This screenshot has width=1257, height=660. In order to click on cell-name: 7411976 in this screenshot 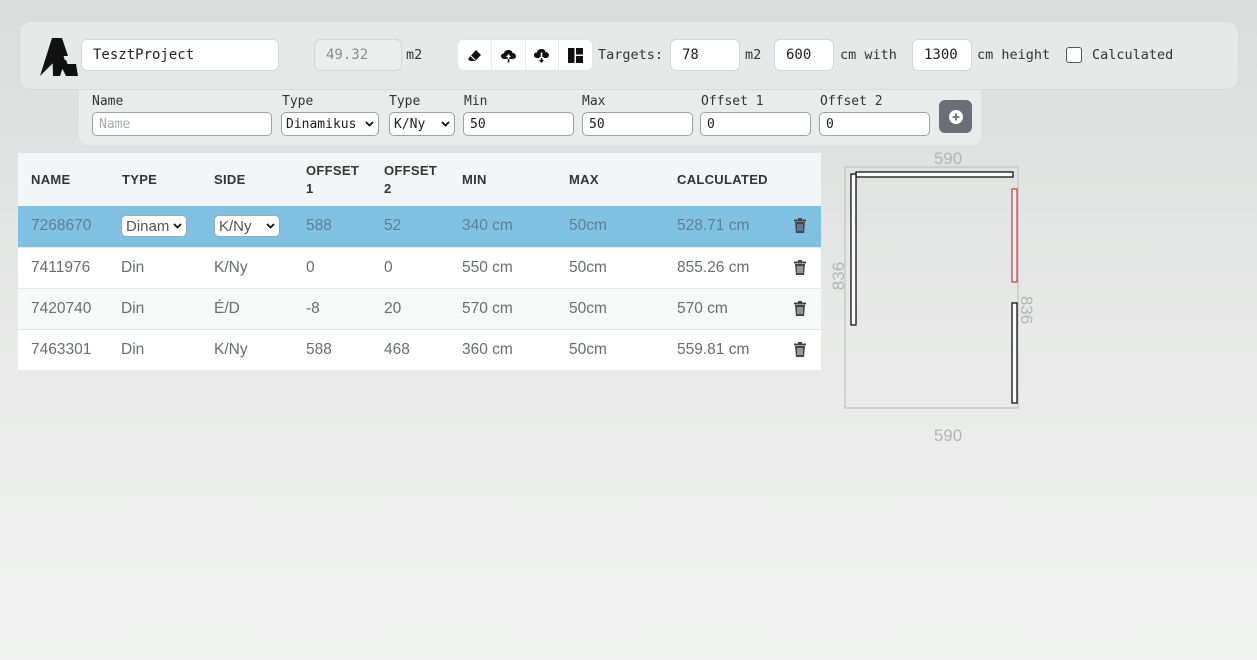, I will do `click(61, 267)`.